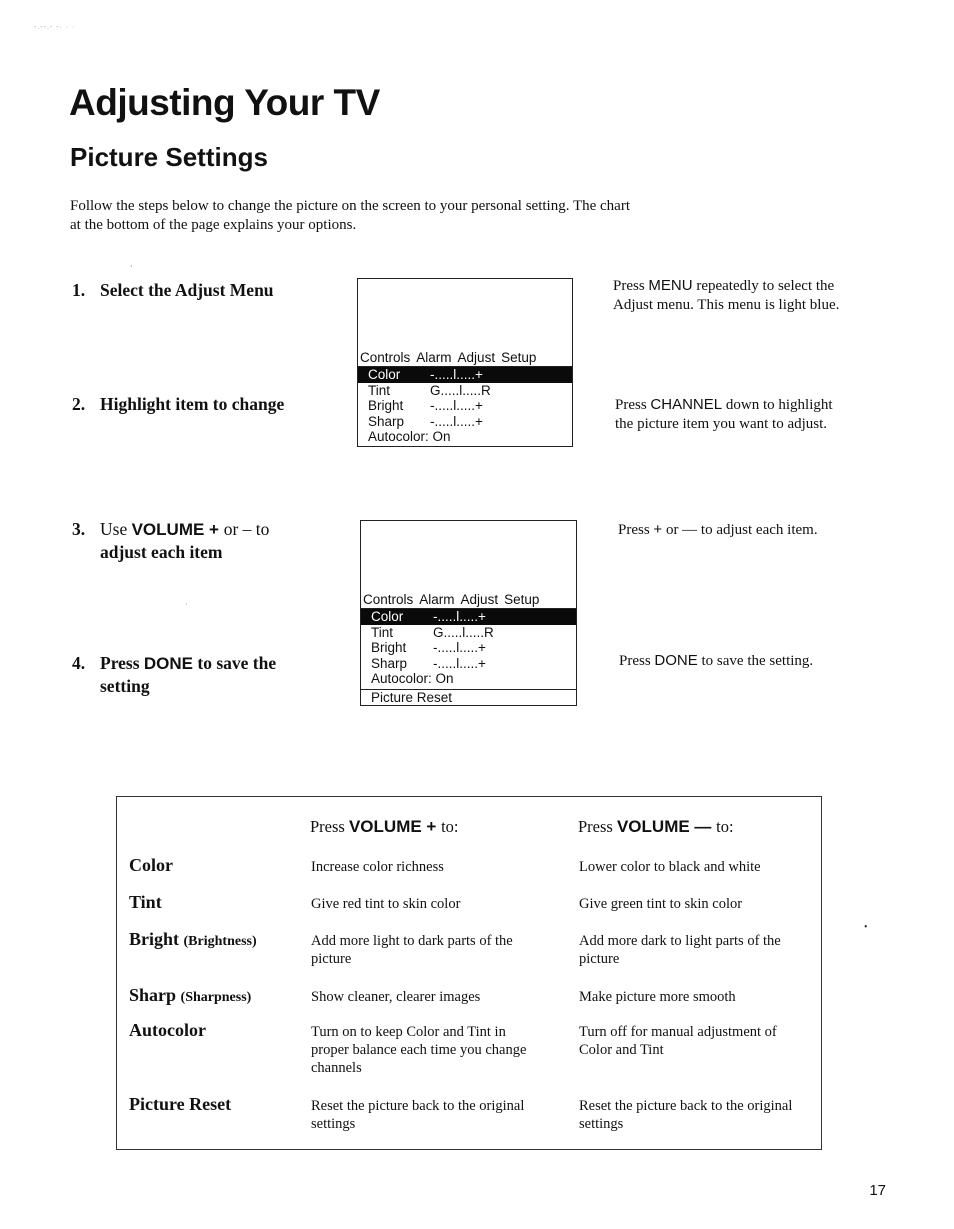 Image resolution: width=954 pixels, height=1229 pixels. I want to click on step-1: 1. Select the Adjust Menu, so click(173, 290).